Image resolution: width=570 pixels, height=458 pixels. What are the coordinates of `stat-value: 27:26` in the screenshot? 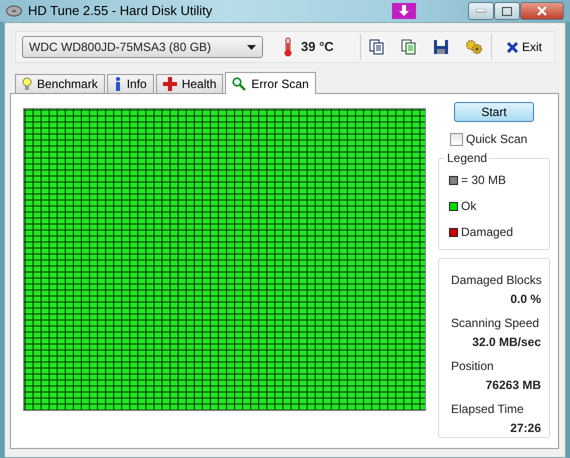 It's located at (525, 428).